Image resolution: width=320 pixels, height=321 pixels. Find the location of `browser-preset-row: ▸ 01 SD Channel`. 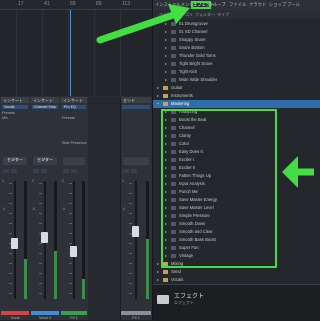

browser-preset-row: ▸ 01 SD Channel is located at coordinates (236, 32).